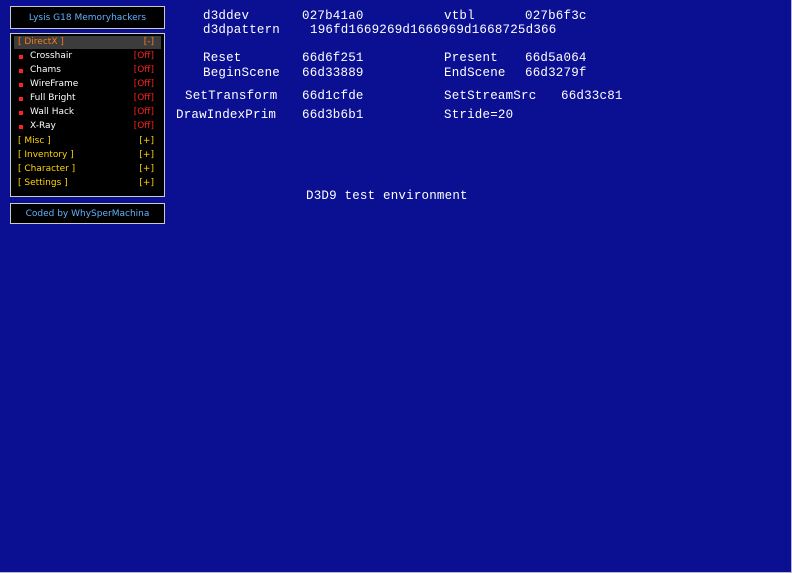 The width and height of the screenshot is (792, 573). I want to click on category-label: [ Misc ], so click(34, 141).